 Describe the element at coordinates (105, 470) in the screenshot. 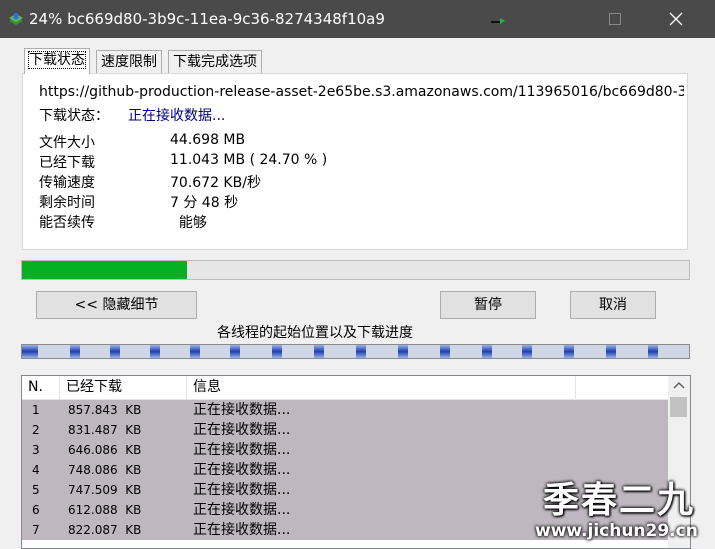

I see `cell-downloaded: 748.086 KB` at that location.